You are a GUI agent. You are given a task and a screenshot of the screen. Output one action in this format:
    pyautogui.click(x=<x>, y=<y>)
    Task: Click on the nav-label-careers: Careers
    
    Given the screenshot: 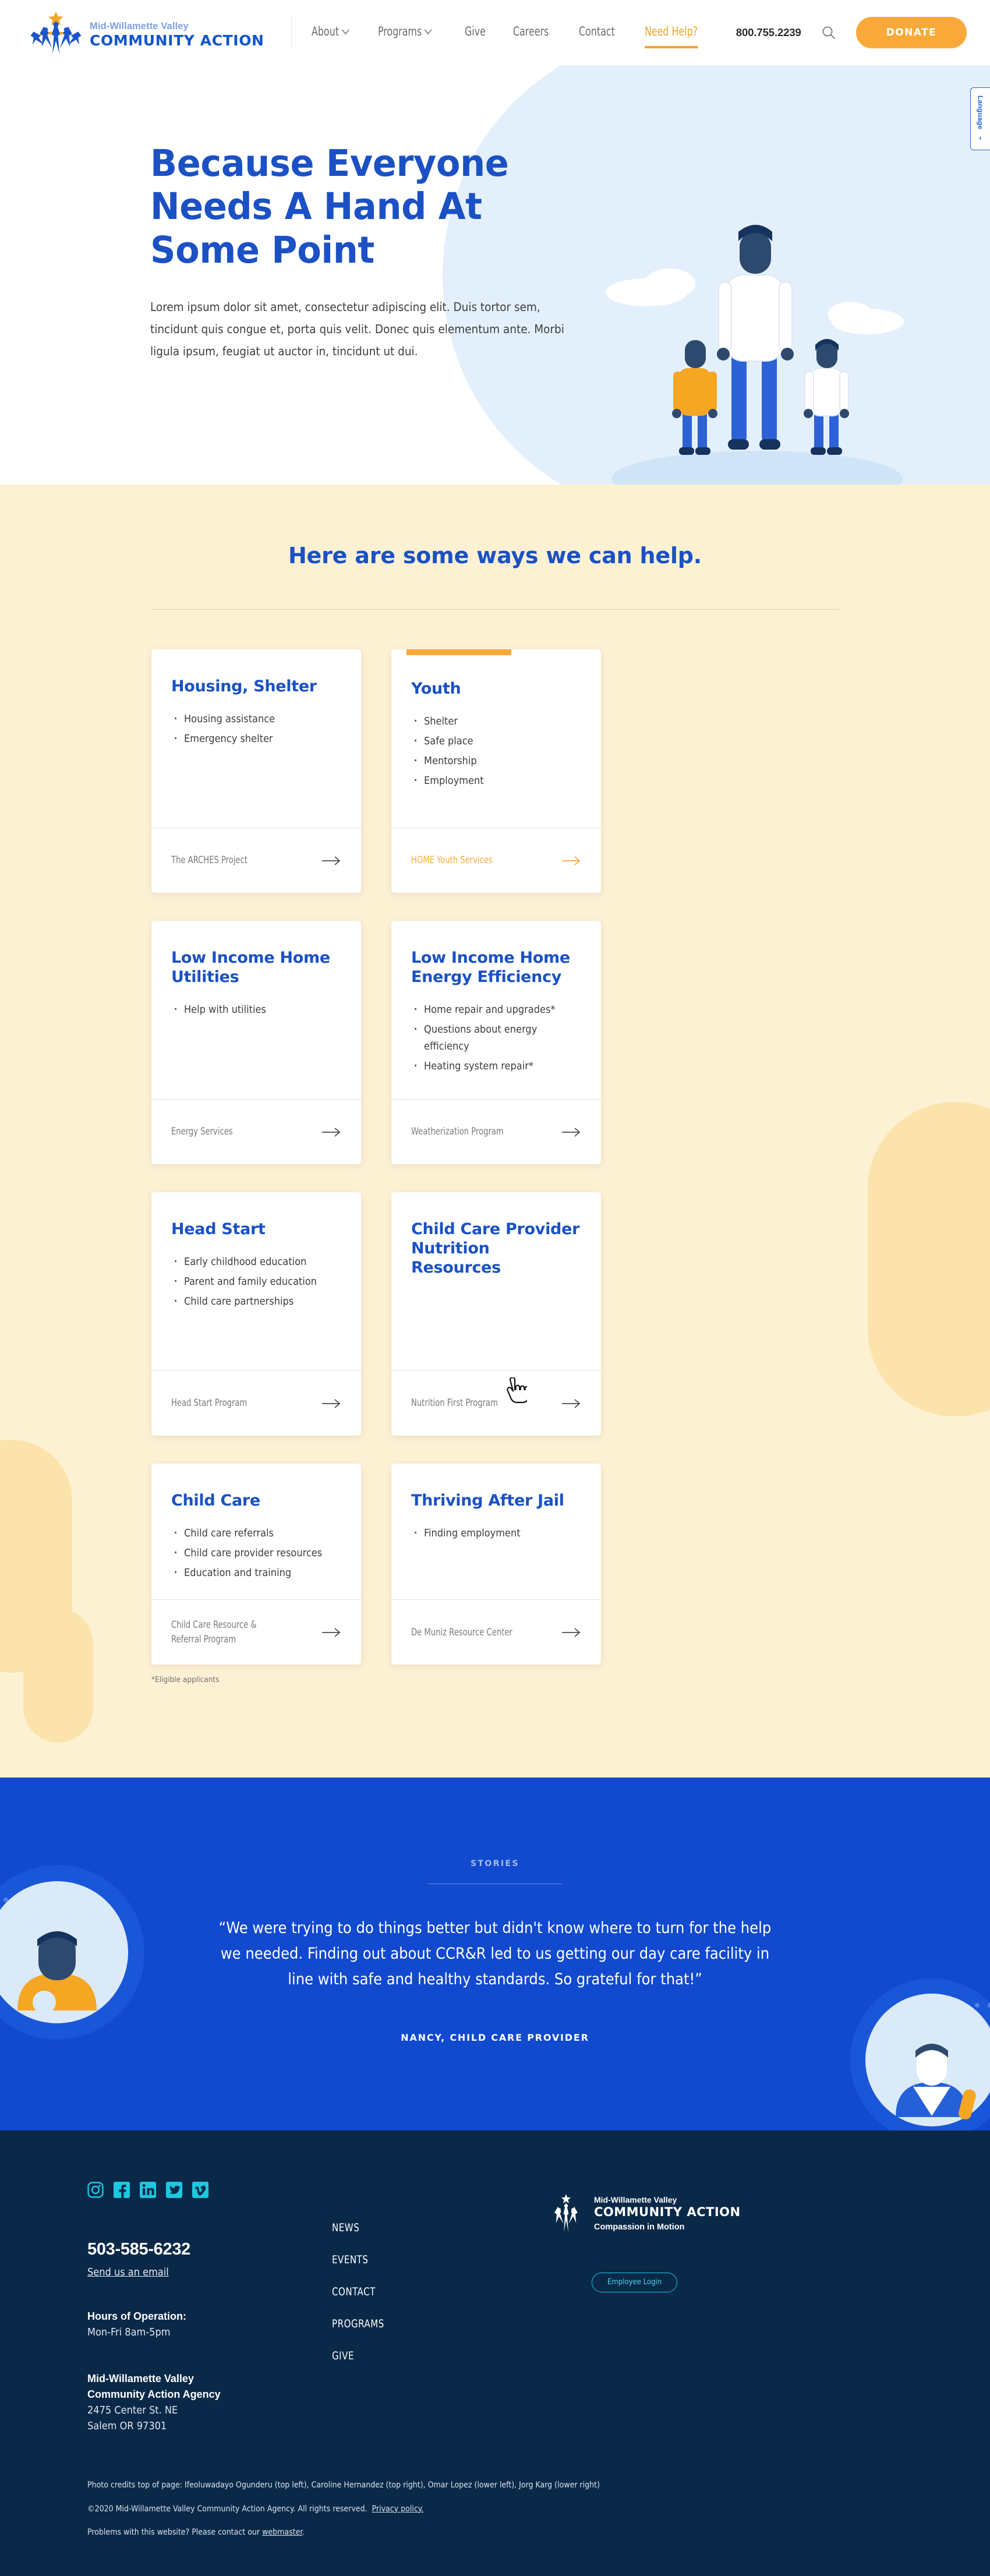 What is the action you would take?
    pyautogui.click(x=530, y=31)
    